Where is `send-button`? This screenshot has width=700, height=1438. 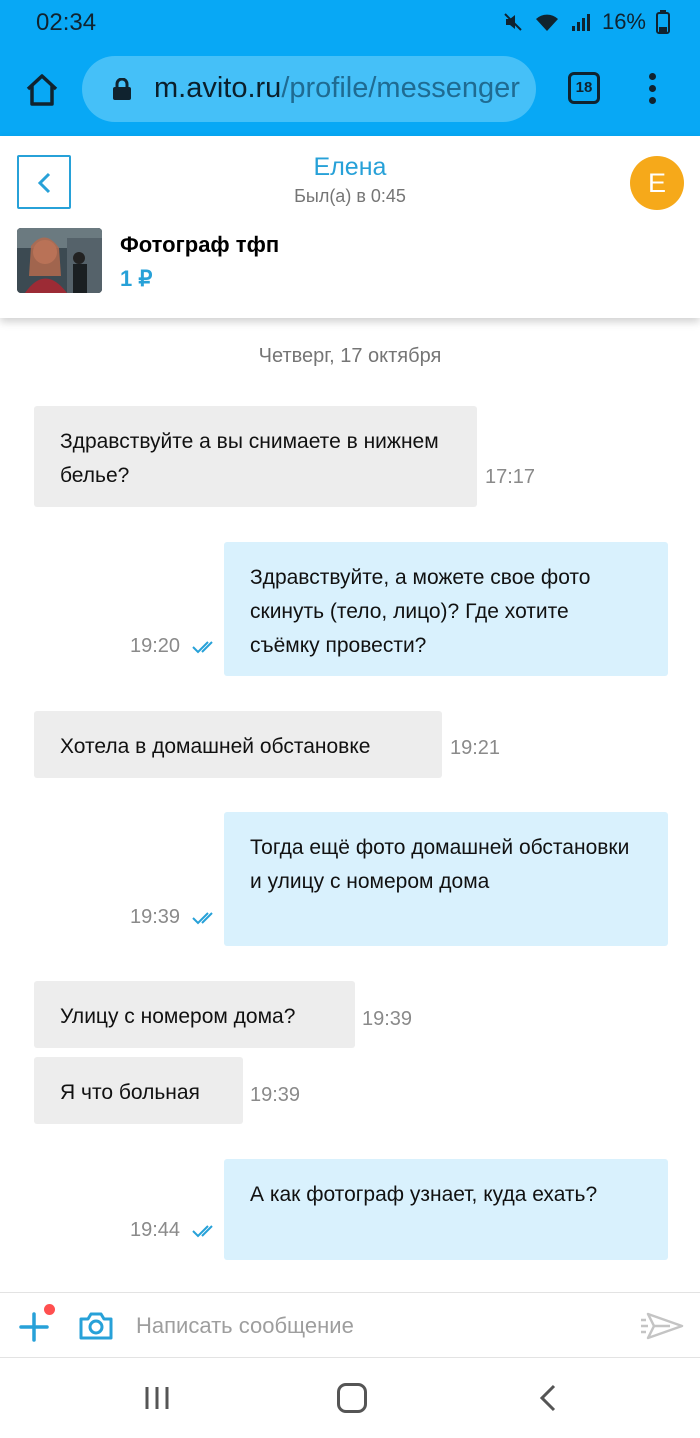
send-button is located at coordinates (663, 1326).